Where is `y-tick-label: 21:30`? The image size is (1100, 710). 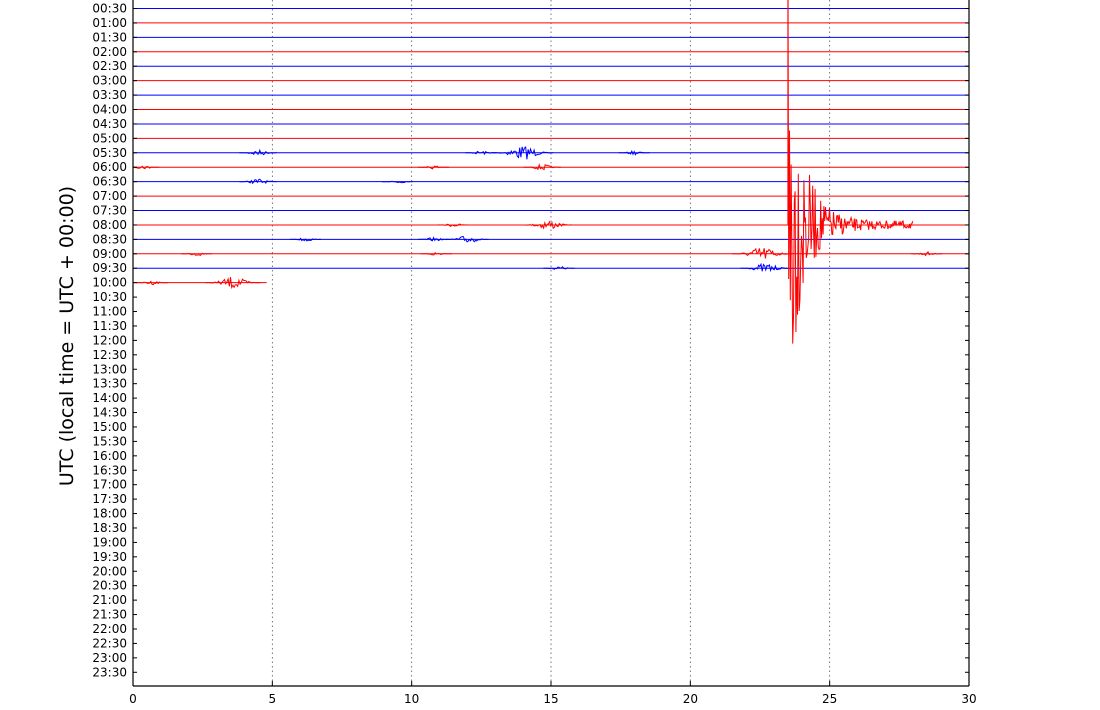
y-tick-label: 21:30 is located at coordinates (109, 615).